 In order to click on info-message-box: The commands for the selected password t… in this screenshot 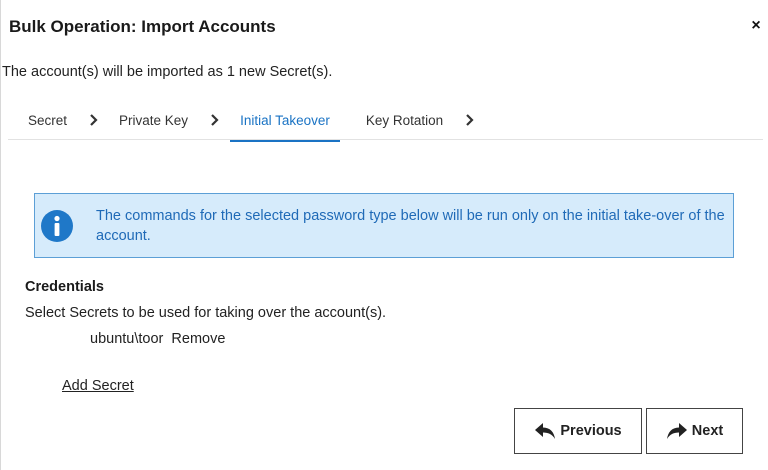, I will do `click(384, 225)`.